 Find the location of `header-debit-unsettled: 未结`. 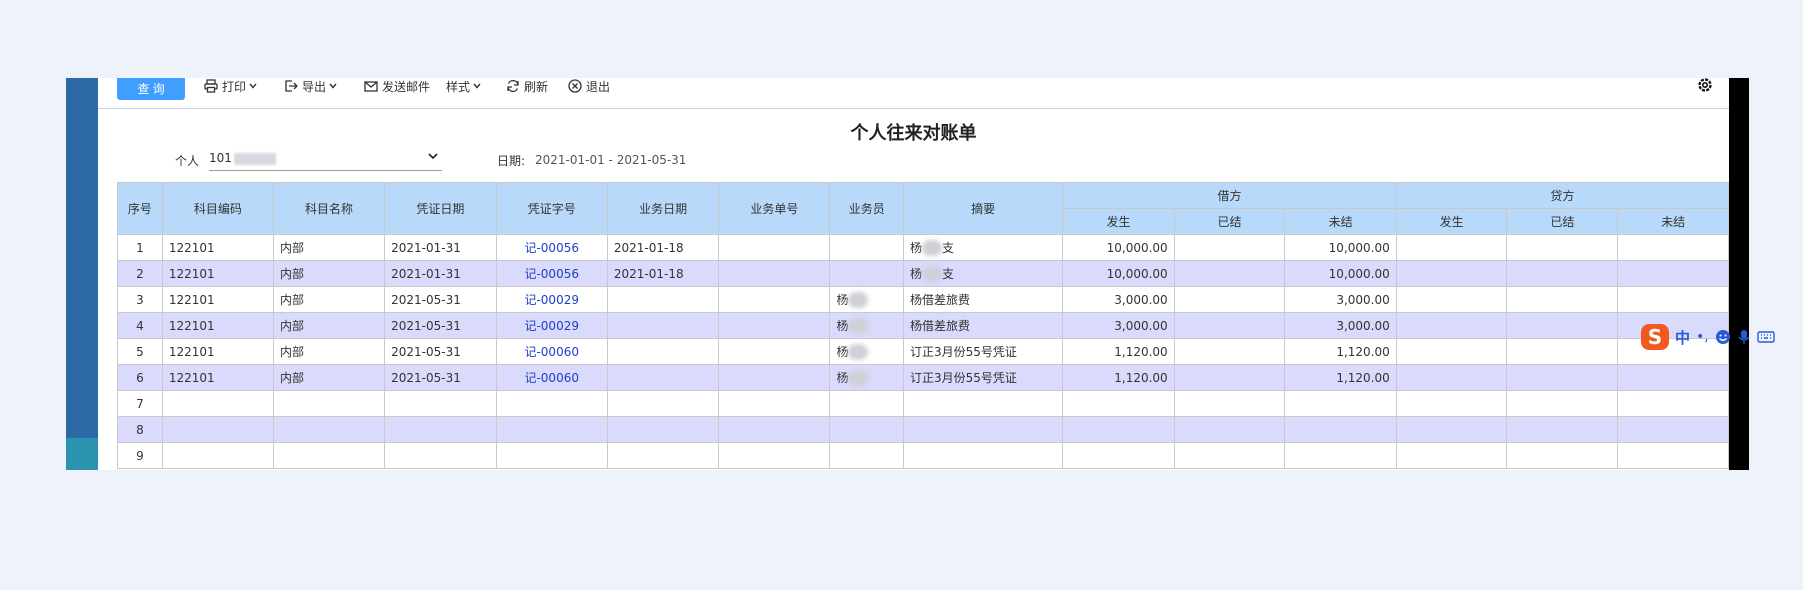

header-debit-unsettled: 未结 is located at coordinates (1340, 221).